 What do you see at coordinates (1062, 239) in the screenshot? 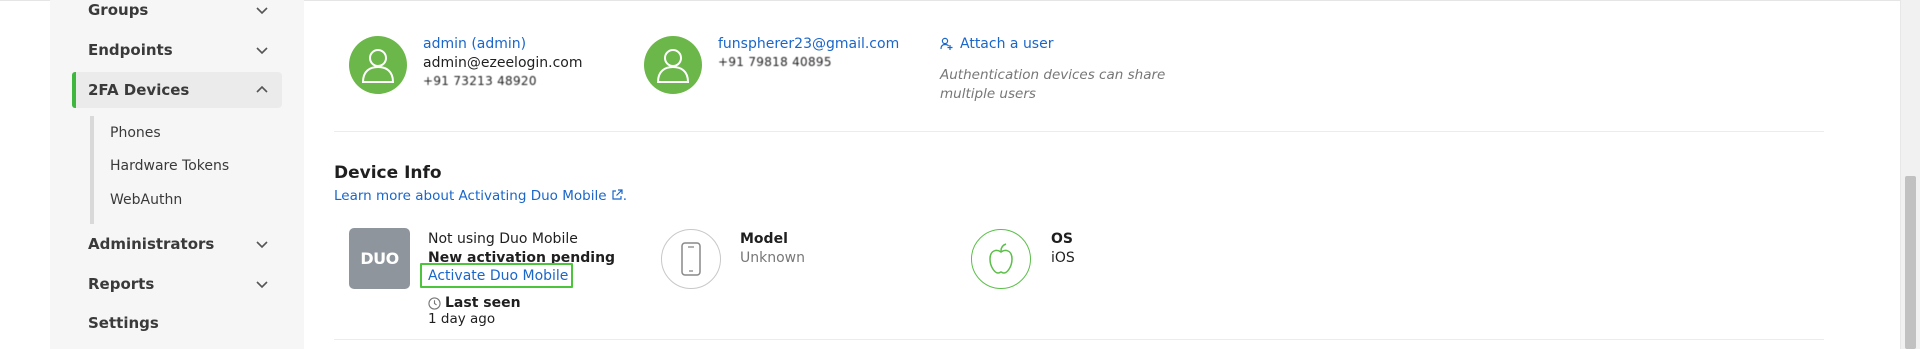
I see `os-label: OS` at bounding box center [1062, 239].